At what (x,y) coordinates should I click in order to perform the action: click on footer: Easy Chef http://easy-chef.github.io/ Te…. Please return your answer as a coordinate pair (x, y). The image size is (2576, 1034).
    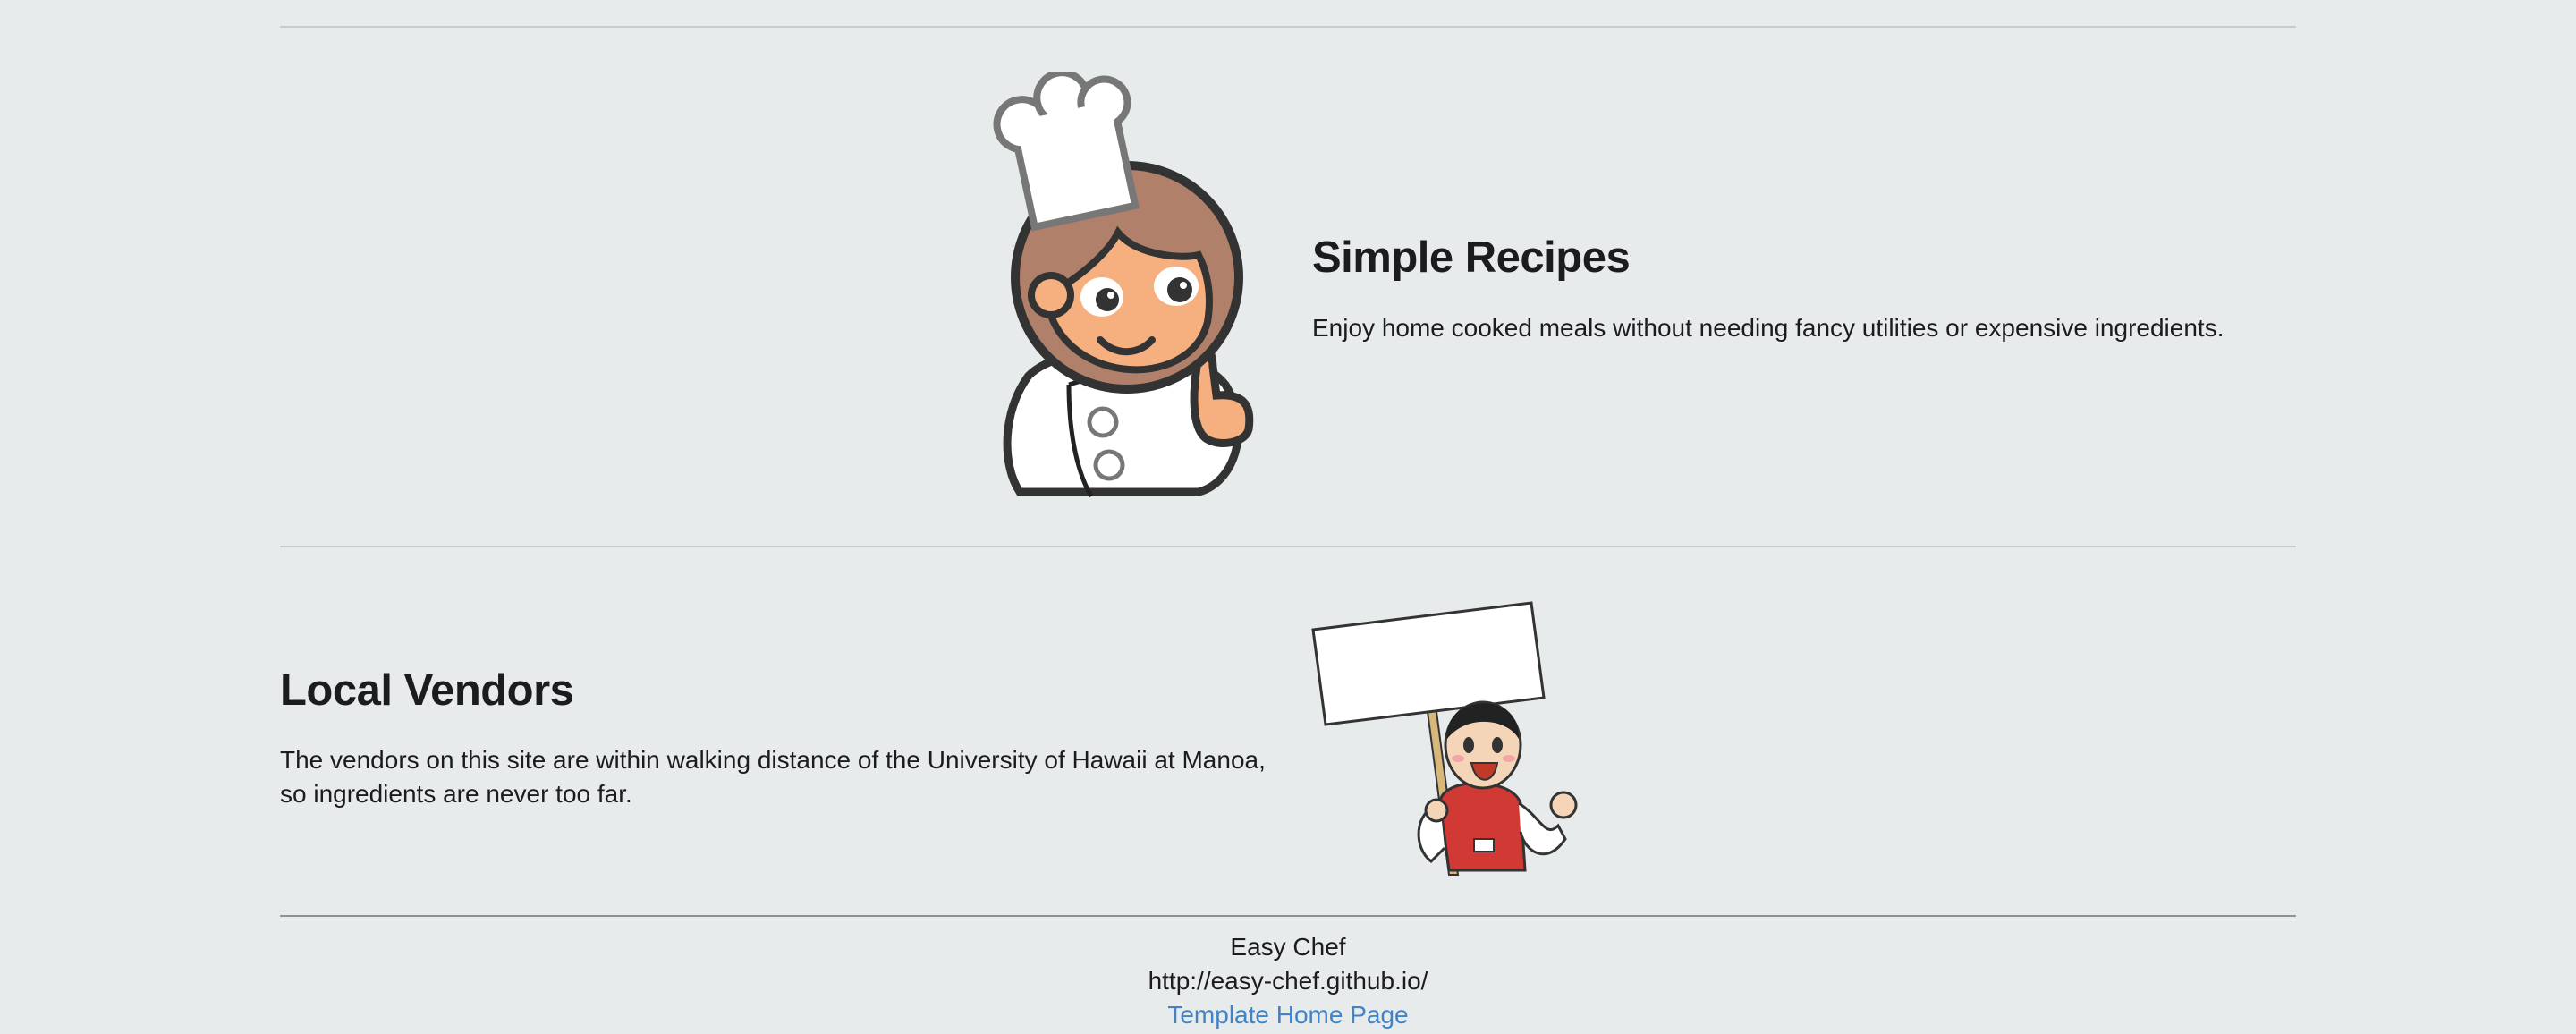
    Looking at the image, I should click on (1288, 981).